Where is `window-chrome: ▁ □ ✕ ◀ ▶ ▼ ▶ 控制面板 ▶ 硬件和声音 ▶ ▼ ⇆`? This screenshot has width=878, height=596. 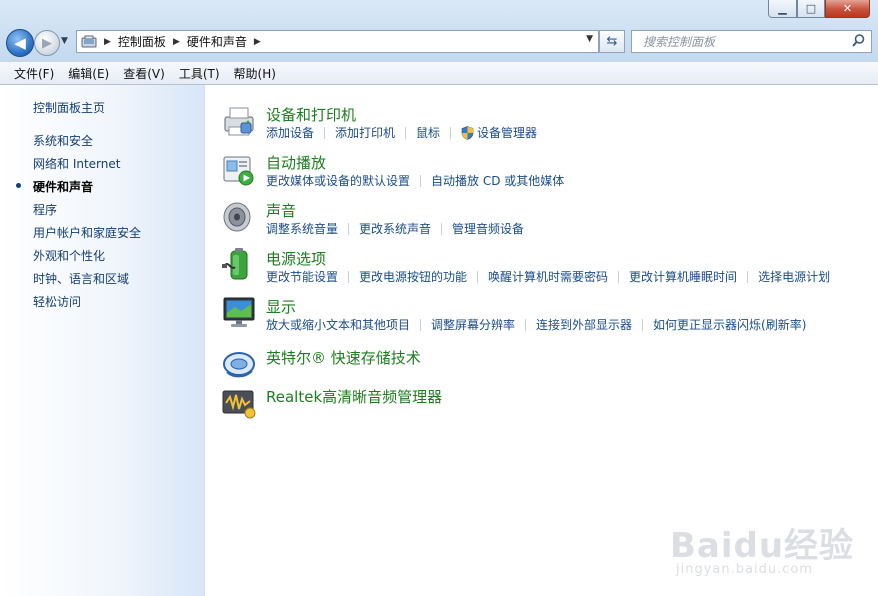
window-chrome: ▁ □ ✕ ◀ ▶ ▼ ▶ 控制面板 ▶ 硬件和声音 ▶ ▼ ⇆ is located at coordinates (439, 31).